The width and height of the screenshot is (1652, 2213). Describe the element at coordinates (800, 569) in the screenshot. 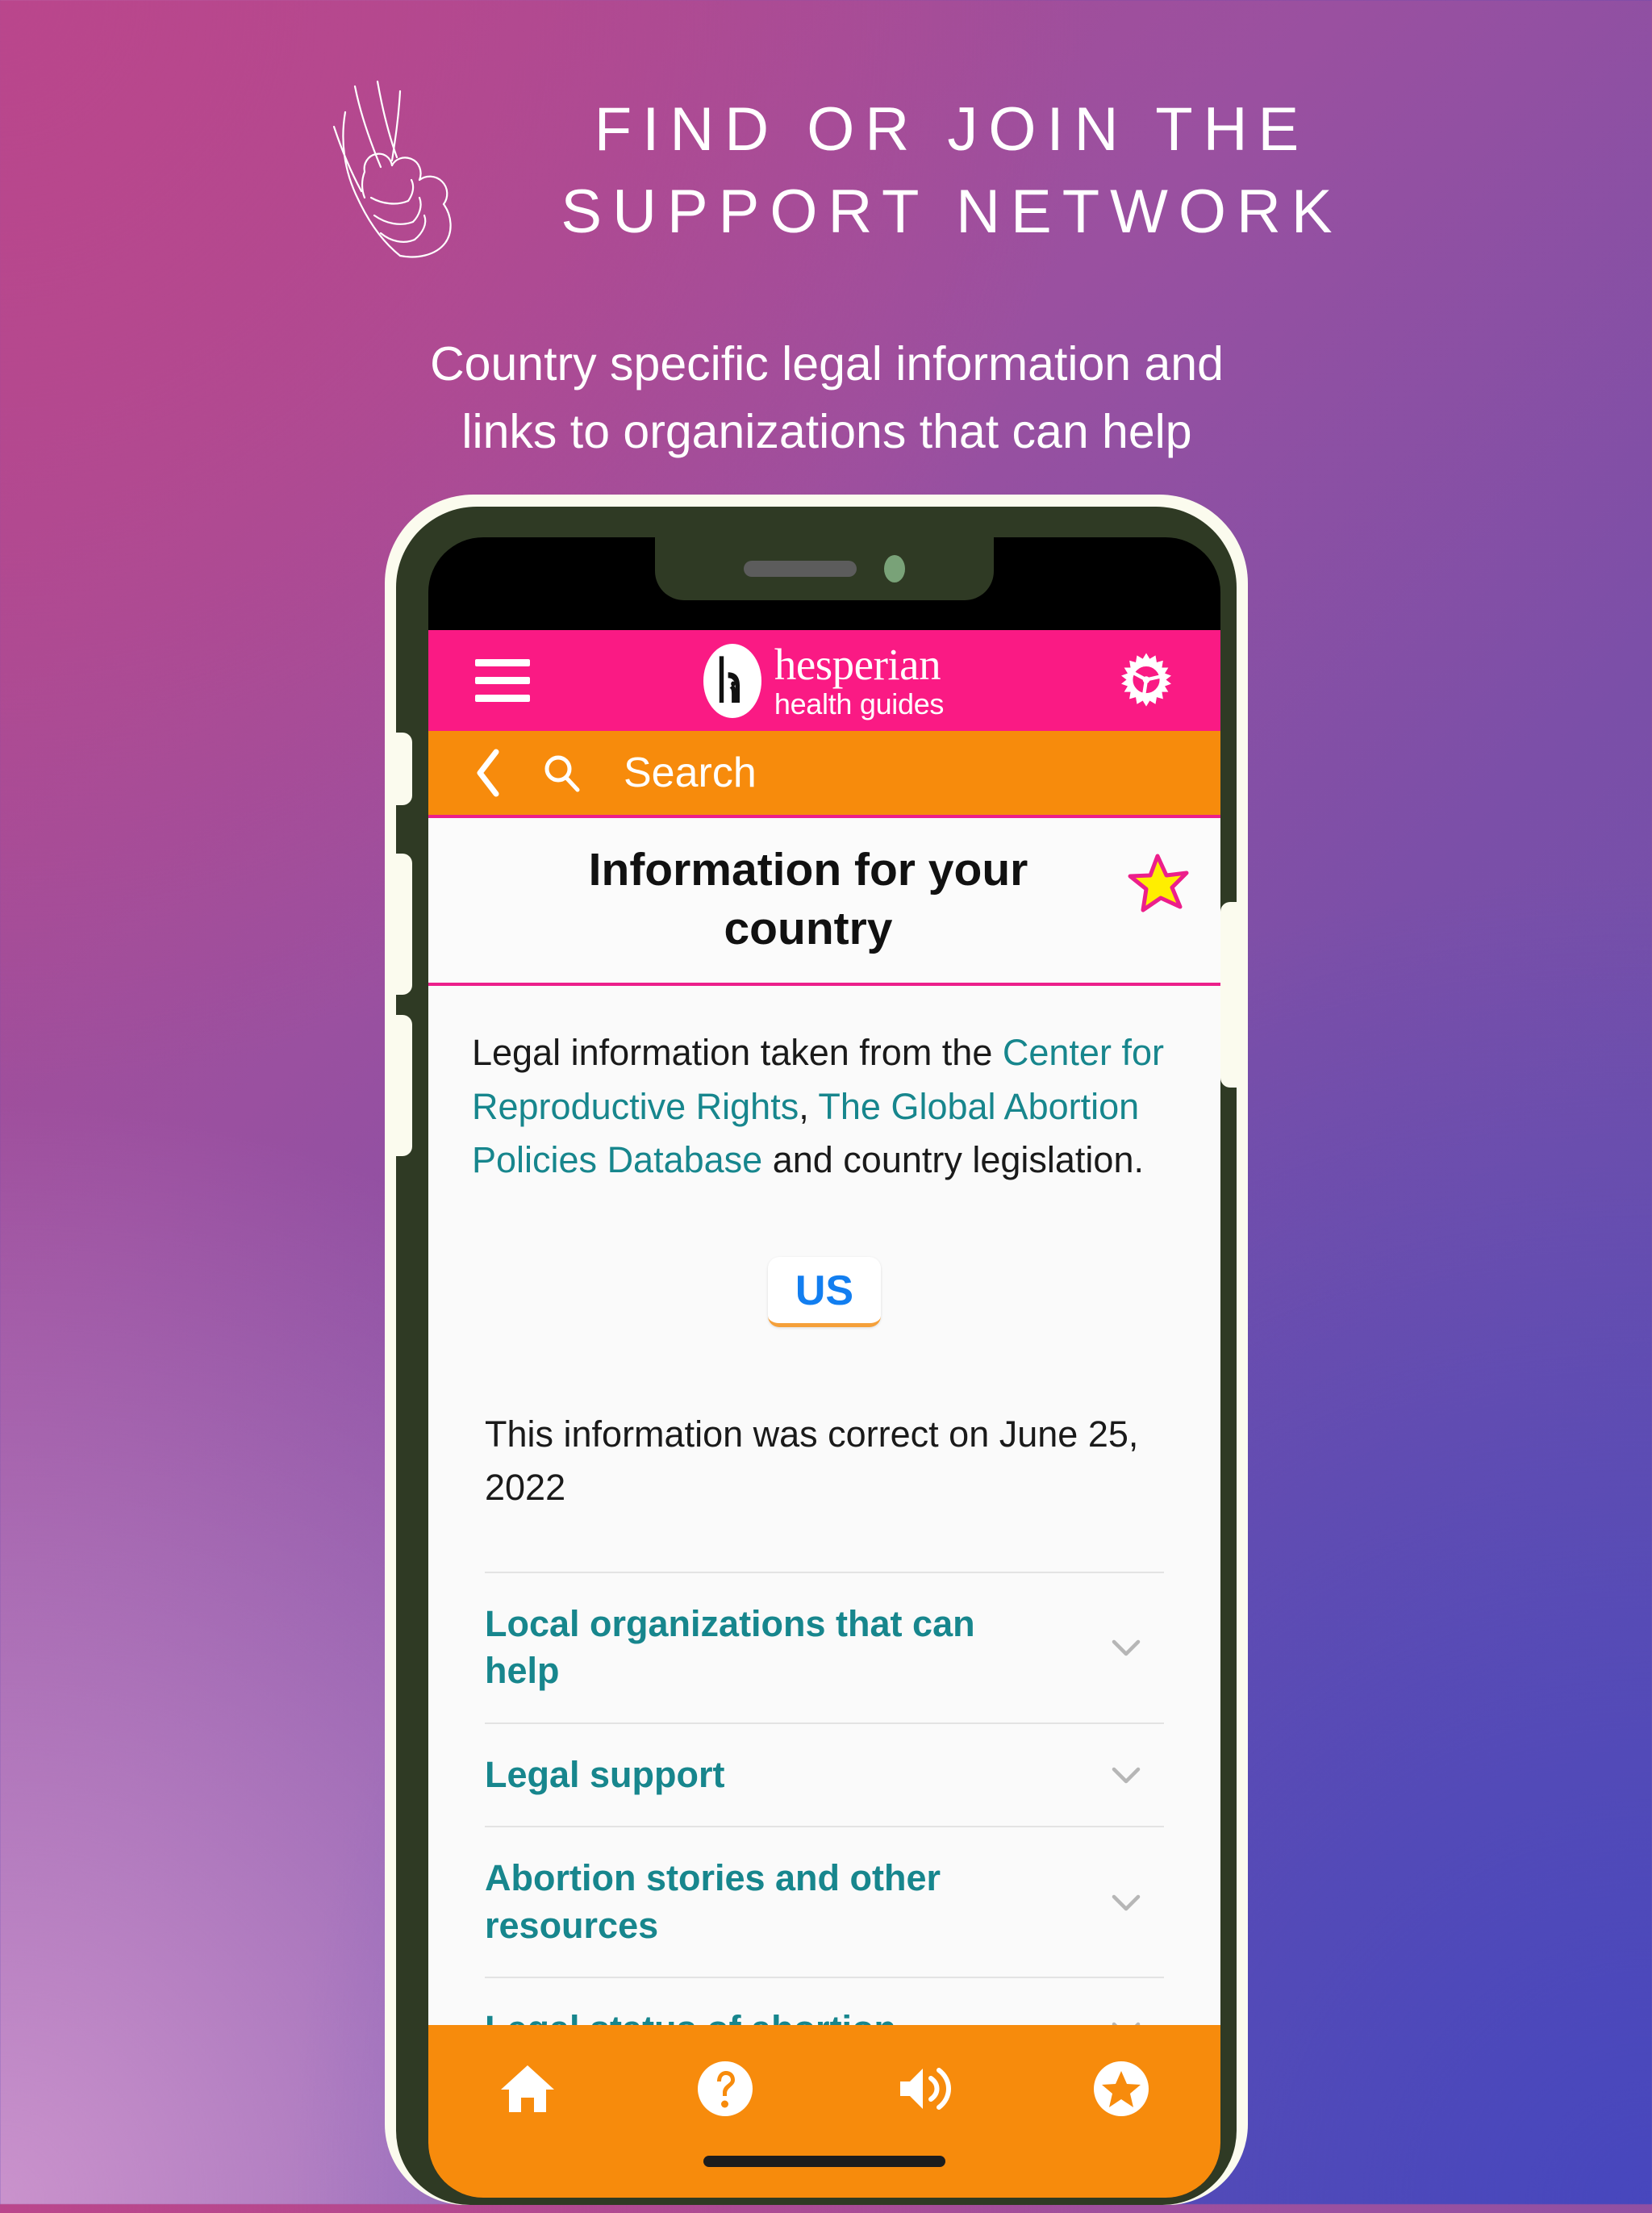

I see `earpiece-speaker` at that location.